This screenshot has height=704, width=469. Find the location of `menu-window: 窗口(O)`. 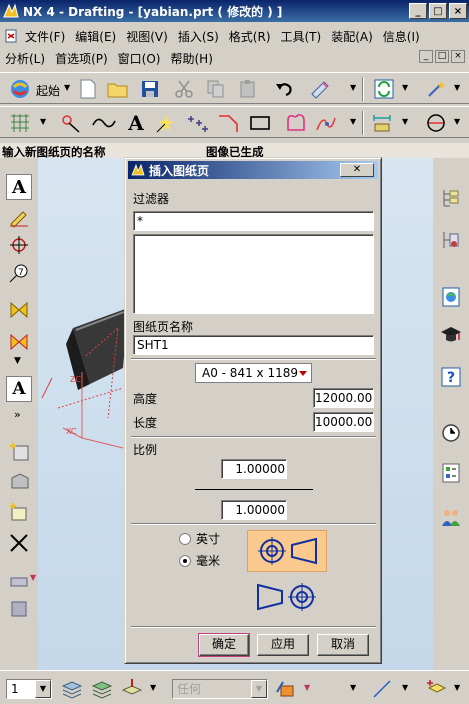

menu-window: 窗口(O) is located at coordinates (139, 58).